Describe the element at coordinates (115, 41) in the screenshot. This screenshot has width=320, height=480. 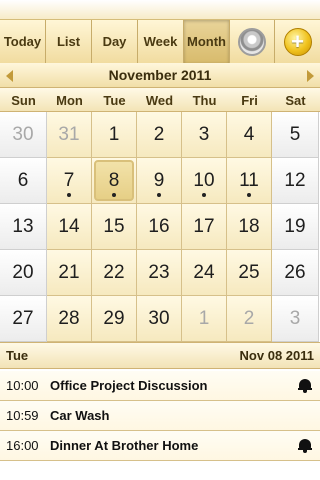
I see `tab-day: Day` at that location.